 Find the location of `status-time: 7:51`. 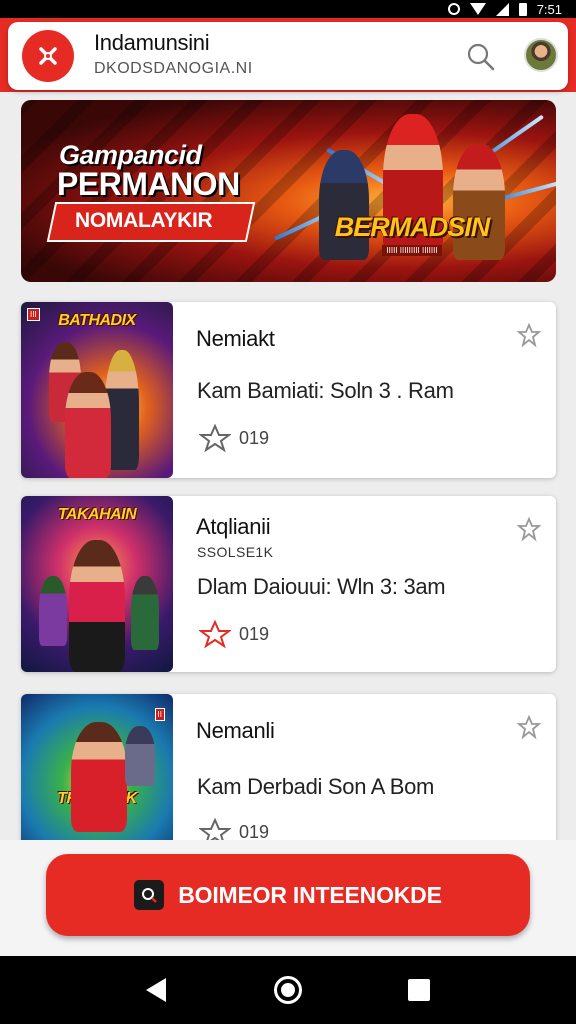

status-time: 7:51 is located at coordinates (549, 9).